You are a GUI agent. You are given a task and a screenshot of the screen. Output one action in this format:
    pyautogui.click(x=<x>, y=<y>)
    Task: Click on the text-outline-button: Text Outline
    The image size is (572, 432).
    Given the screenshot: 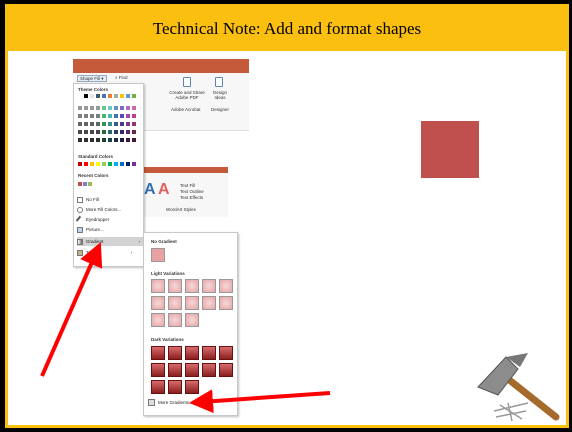 What is the action you would take?
    pyautogui.click(x=192, y=191)
    